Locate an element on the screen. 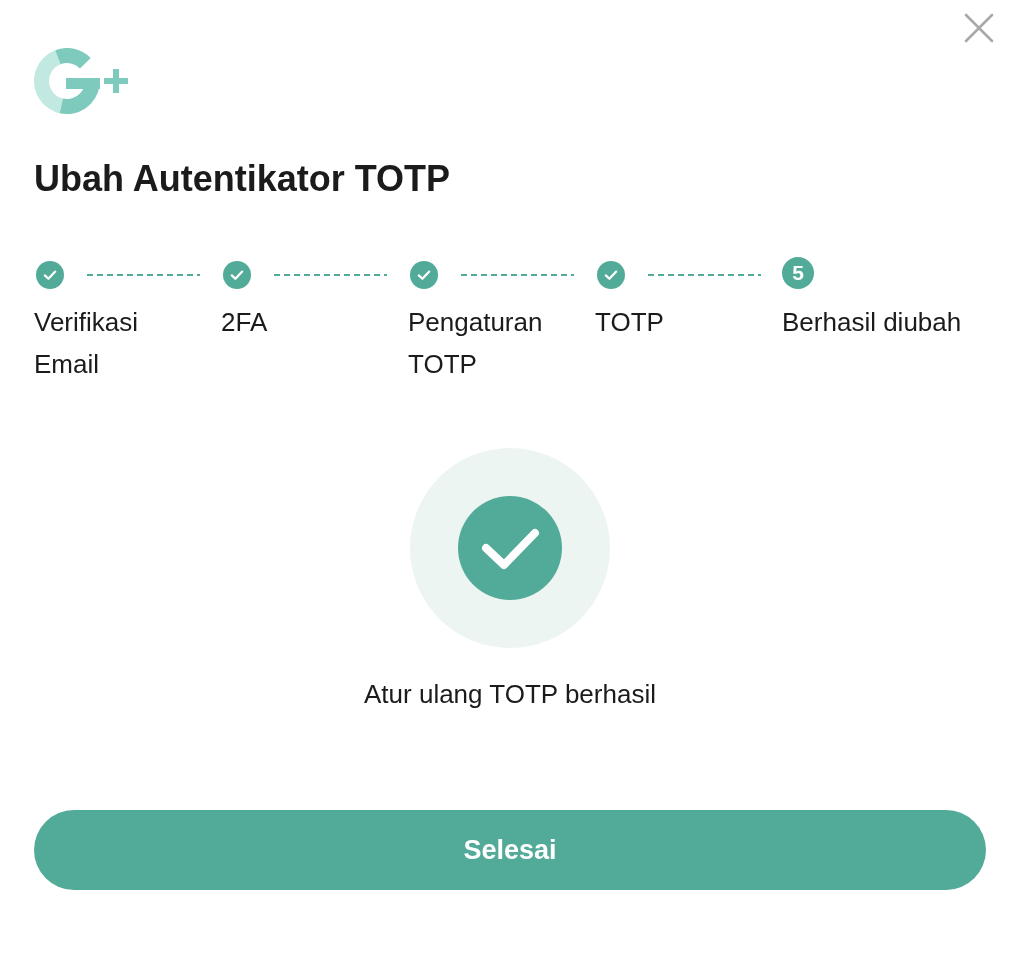 The height and width of the screenshot is (954, 1034). step-label: Verifikasi Email is located at coordinates (87, 343).